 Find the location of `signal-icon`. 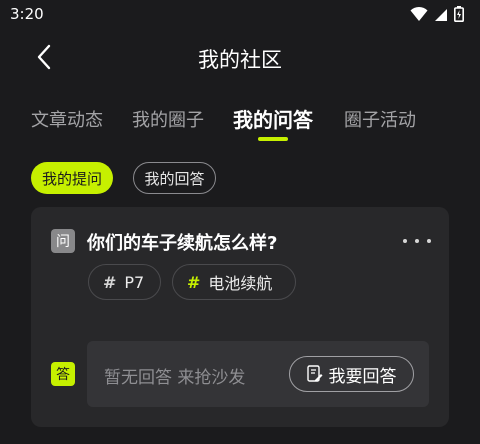

signal-icon is located at coordinates (441, 16).